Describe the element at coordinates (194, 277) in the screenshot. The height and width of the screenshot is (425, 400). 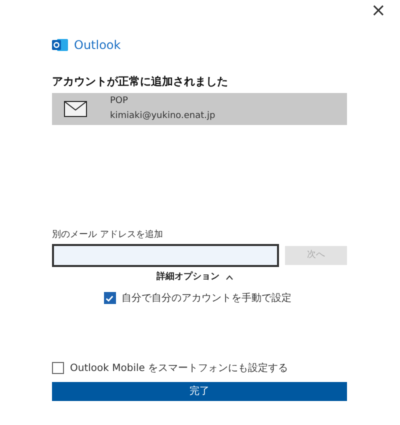
I see `advanced-options-toggle: 詳細オプション` at that location.